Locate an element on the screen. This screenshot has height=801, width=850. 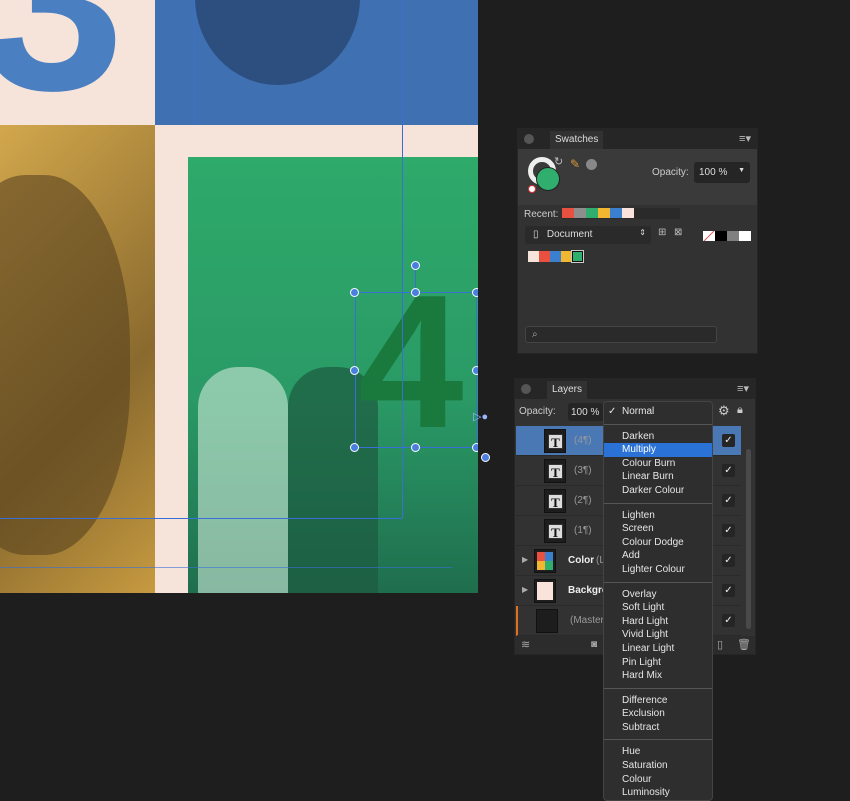
rotate-handle is located at coordinates (415, 265).